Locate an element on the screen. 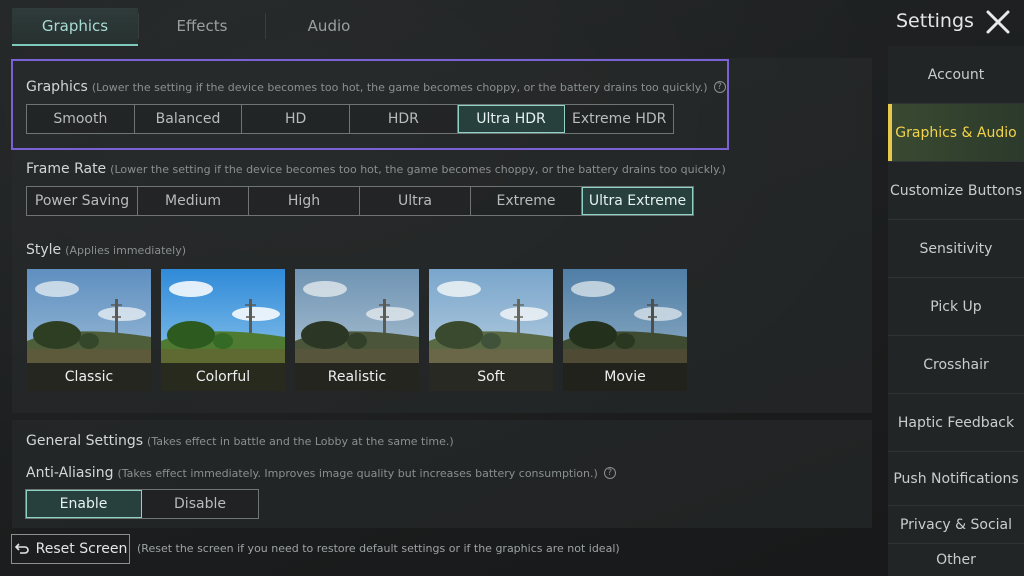 Image resolution: width=1024 pixels, height=576 pixels. style-label-classic: Classic is located at coordinates (89, 377).